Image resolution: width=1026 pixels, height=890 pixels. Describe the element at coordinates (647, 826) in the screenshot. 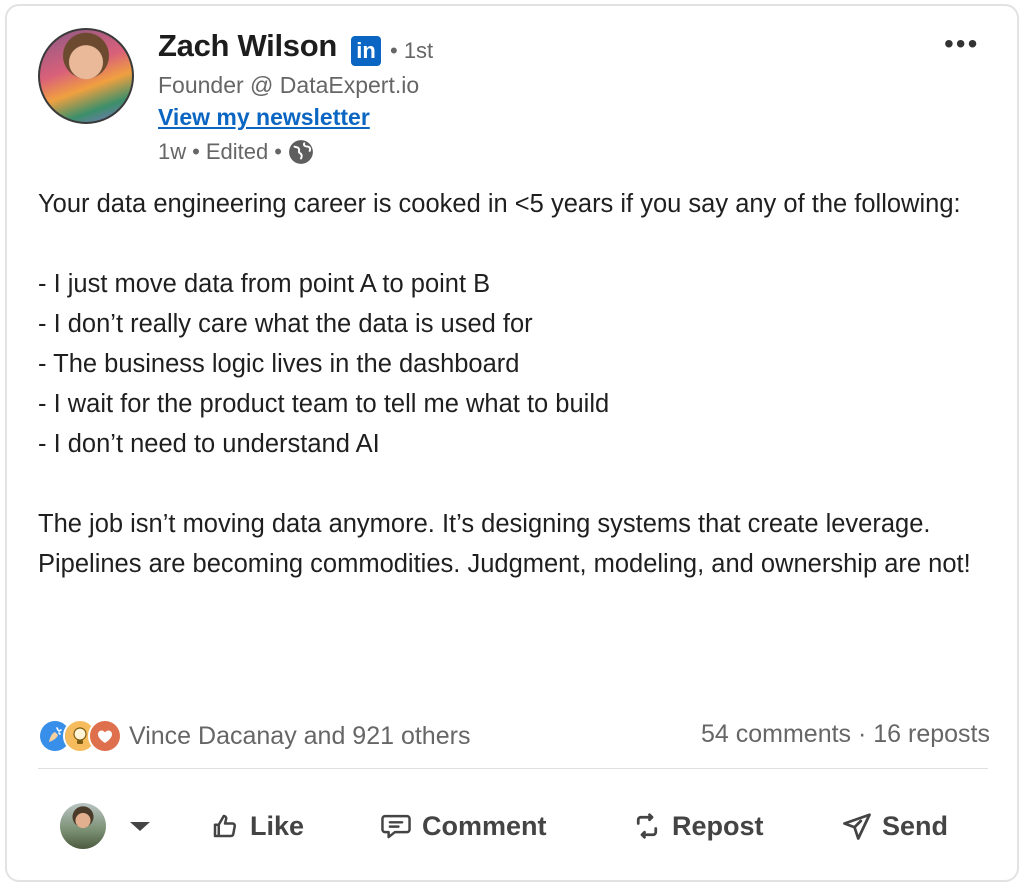

I see `repost-icon` at that location.